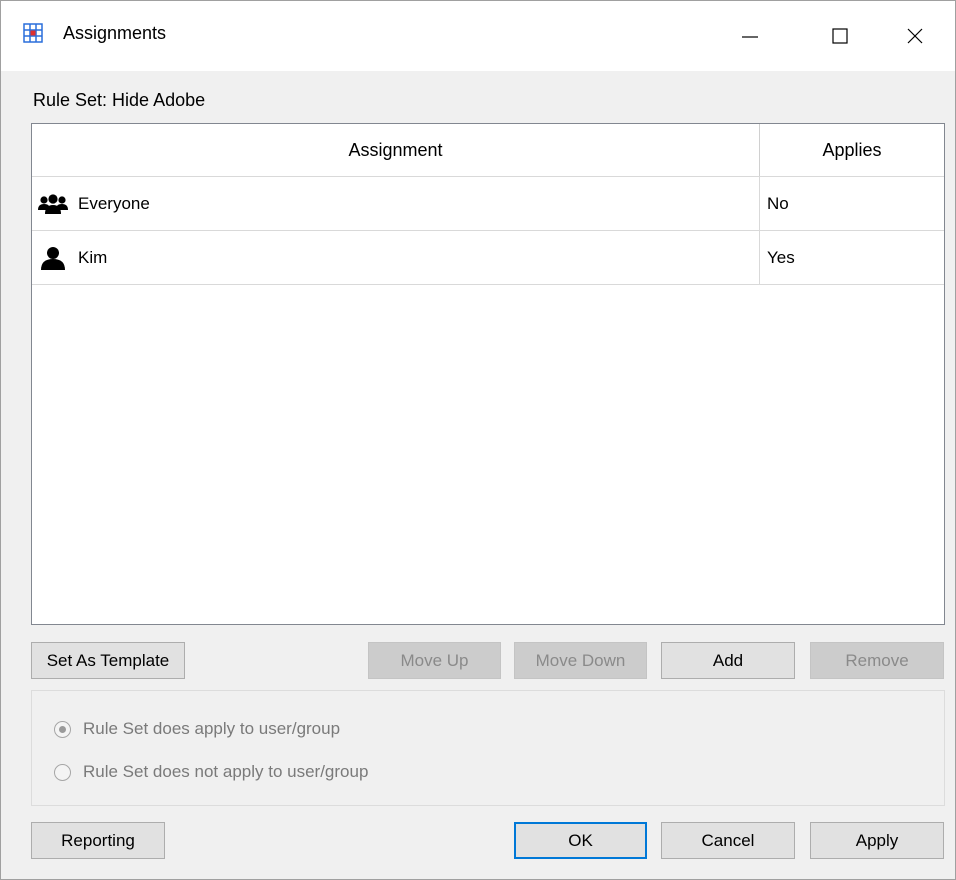  What do you see at coordinates (115, 33) in the screenshot?
I see `window-title: Assignments` at bounding box center [115, 33].